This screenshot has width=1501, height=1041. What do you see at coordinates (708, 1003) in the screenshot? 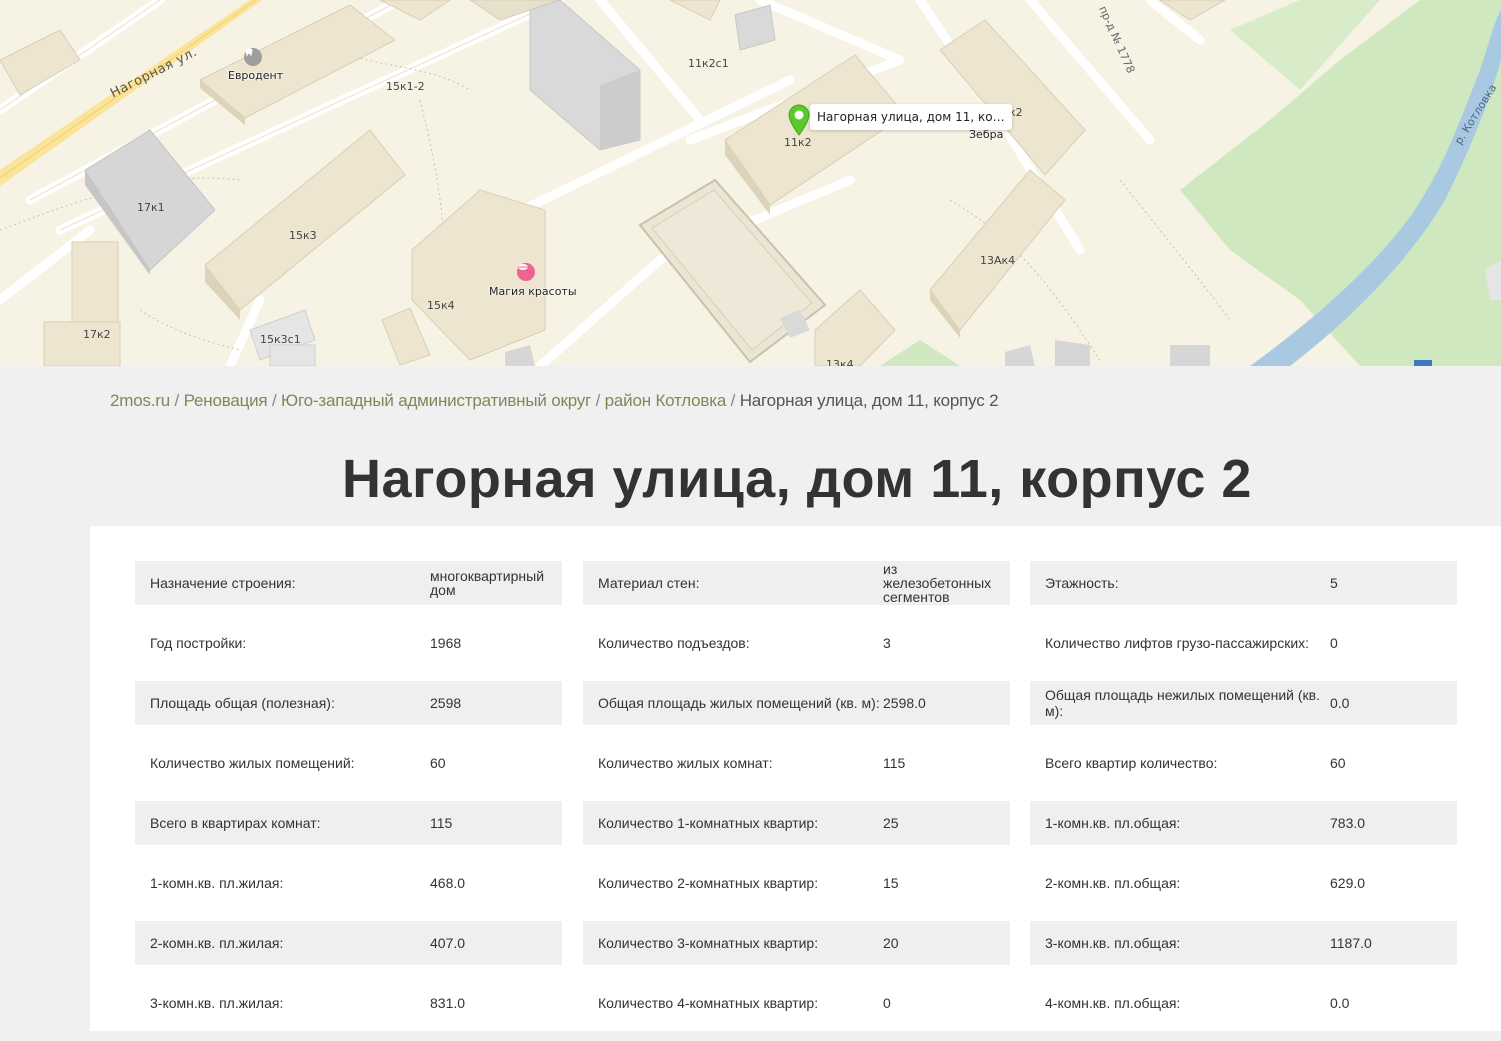
I see `info-label: Количество 4-комнатных квартир:` at bounding box center [708, 1003].